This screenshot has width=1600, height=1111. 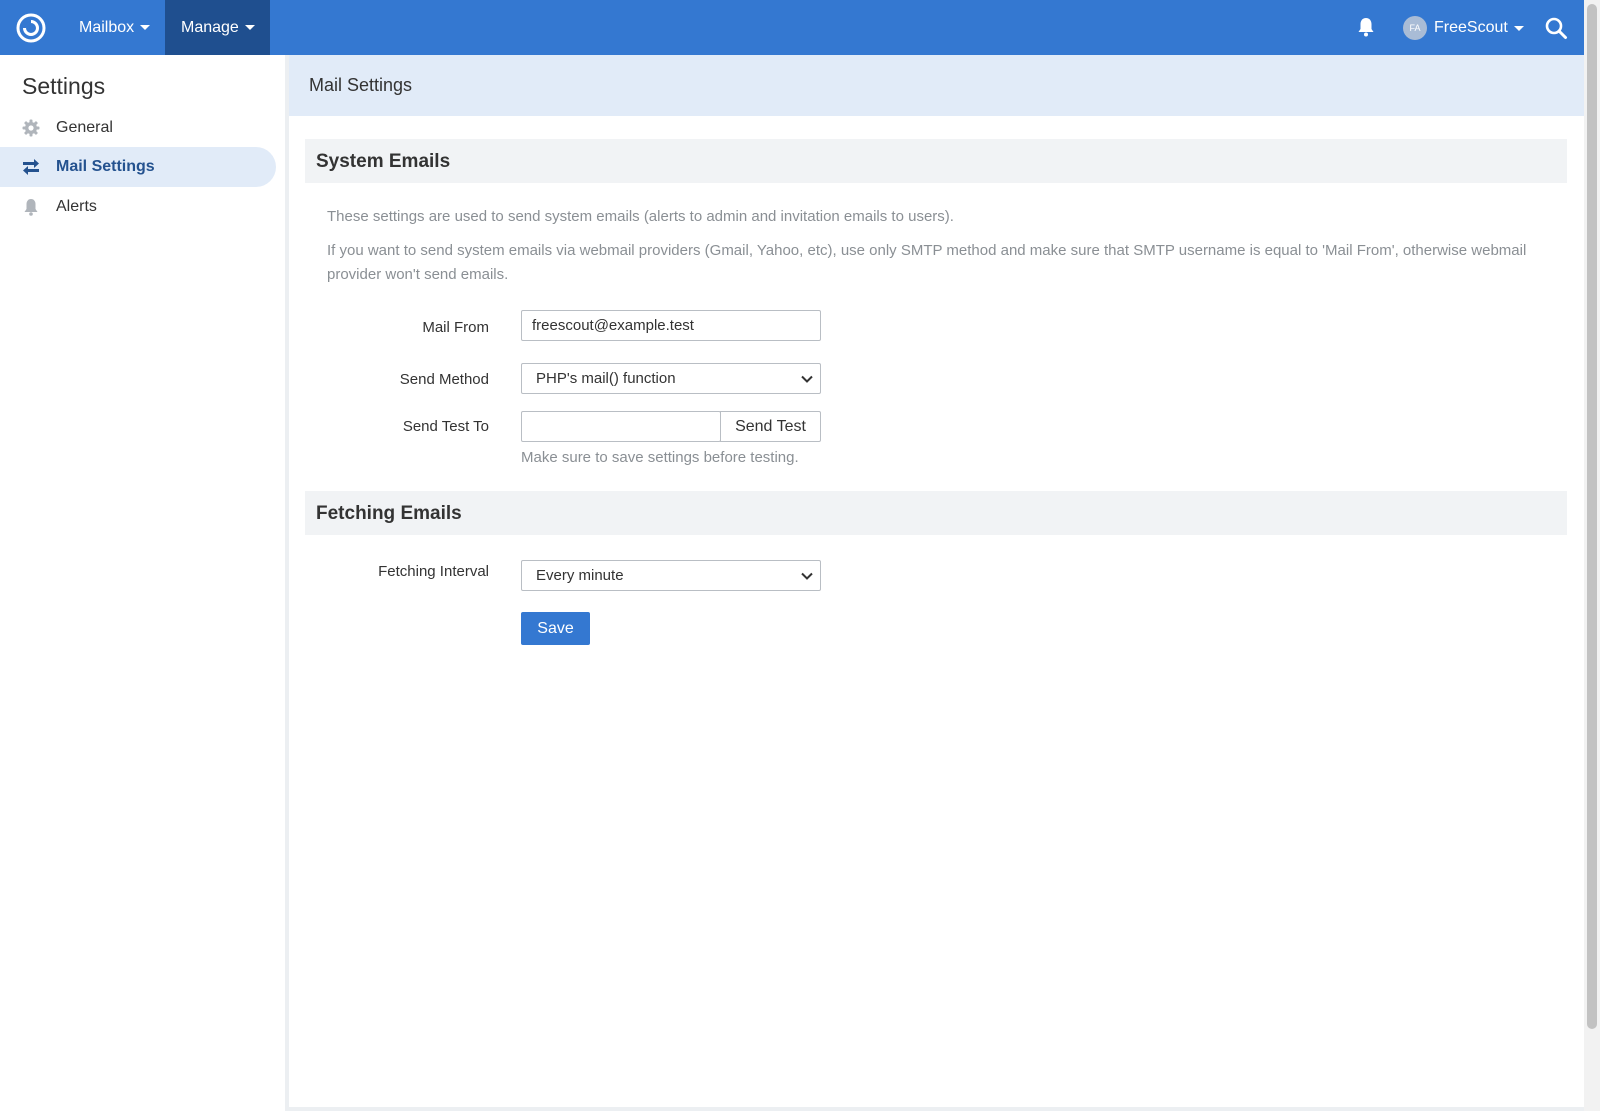 I want to click on freescout-logo-icon, so click(x=31, y=28).